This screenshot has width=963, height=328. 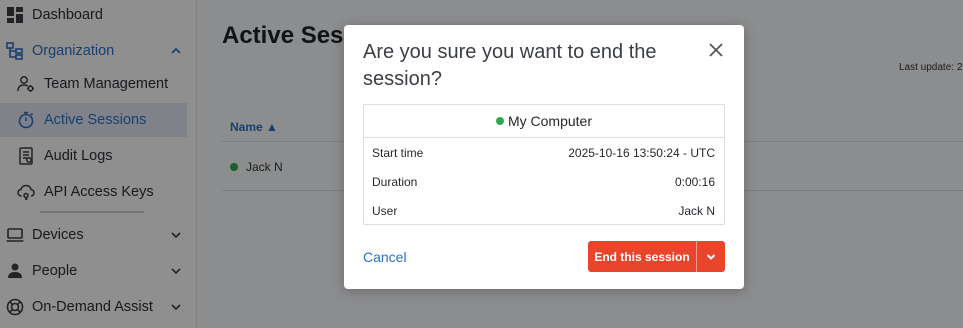 What do you see at coordinates (694, 182) in the screenshot?
I see `detail-value: 0:00:16` at bounding box center [694, 182].